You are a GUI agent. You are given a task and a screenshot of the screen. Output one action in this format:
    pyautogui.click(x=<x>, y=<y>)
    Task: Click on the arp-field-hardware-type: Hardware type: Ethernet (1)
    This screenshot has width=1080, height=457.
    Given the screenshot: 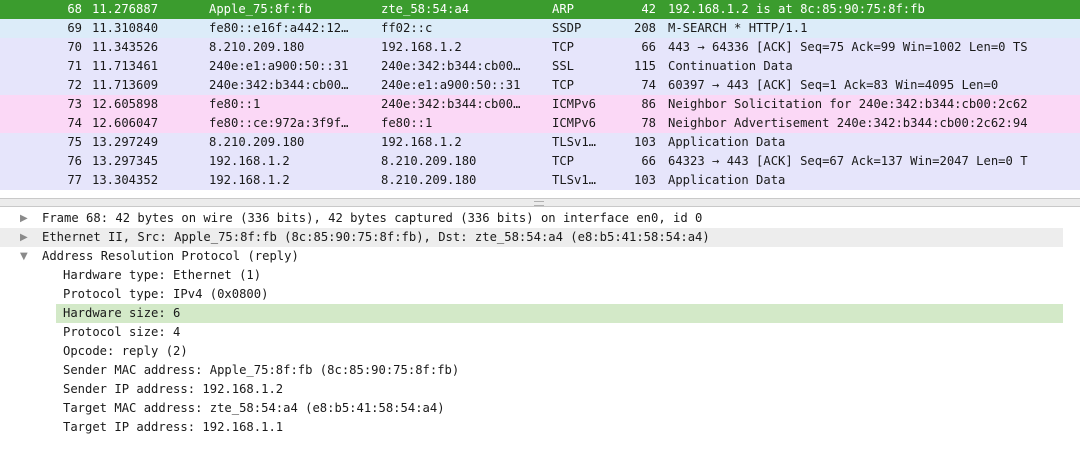 What is the action you would take?
    pyautogui.click(x=531, y=275)
    